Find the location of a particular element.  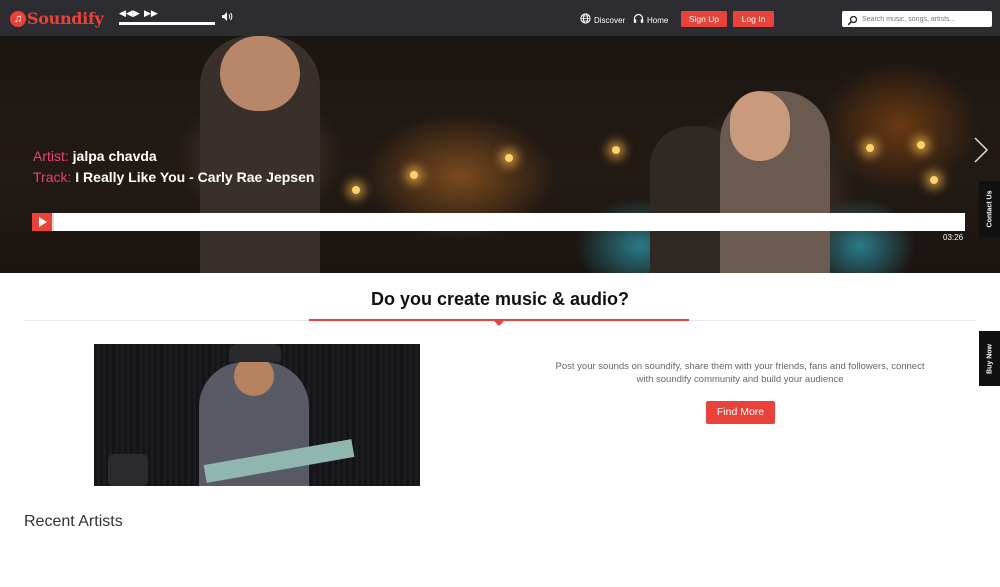

log-in-button: Log In is located at coordinates (753, 19).